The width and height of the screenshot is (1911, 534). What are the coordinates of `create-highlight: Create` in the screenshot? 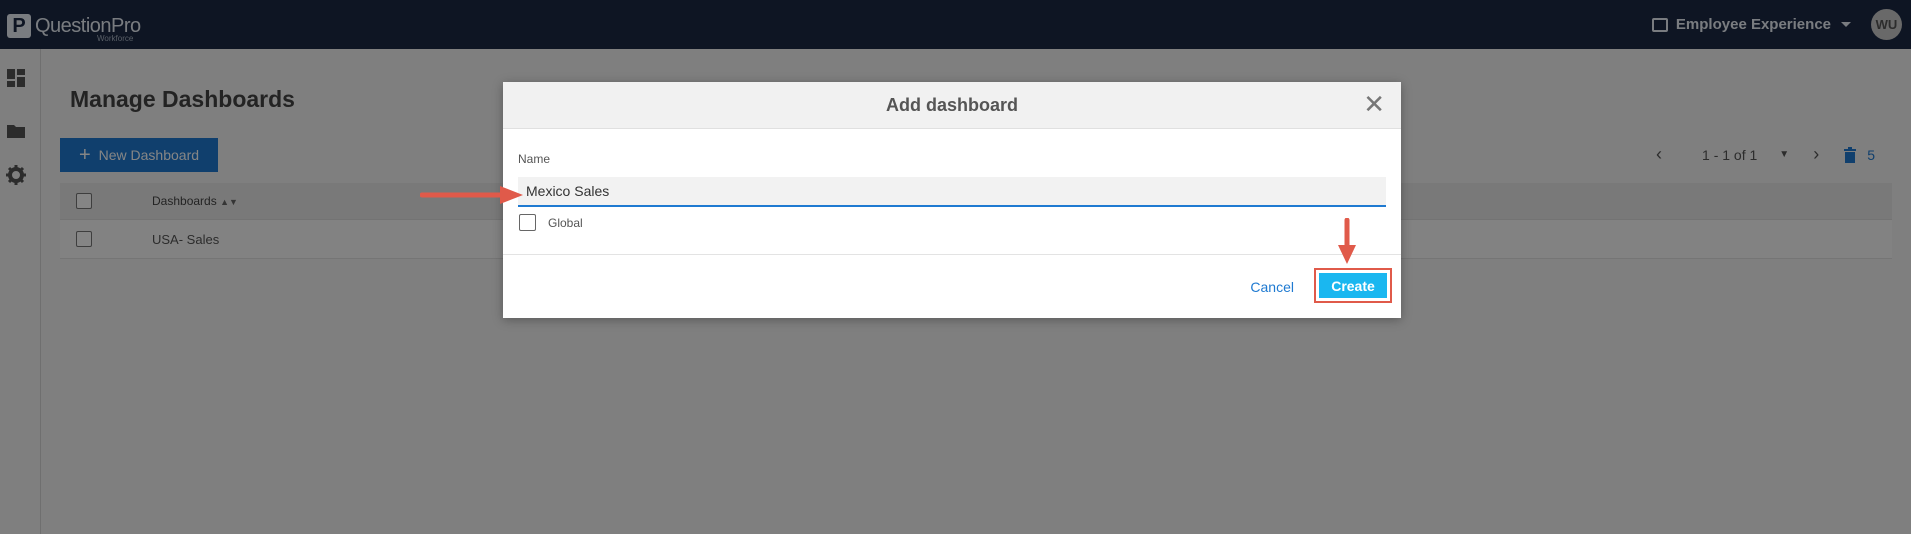 It's located at (1353, 285).